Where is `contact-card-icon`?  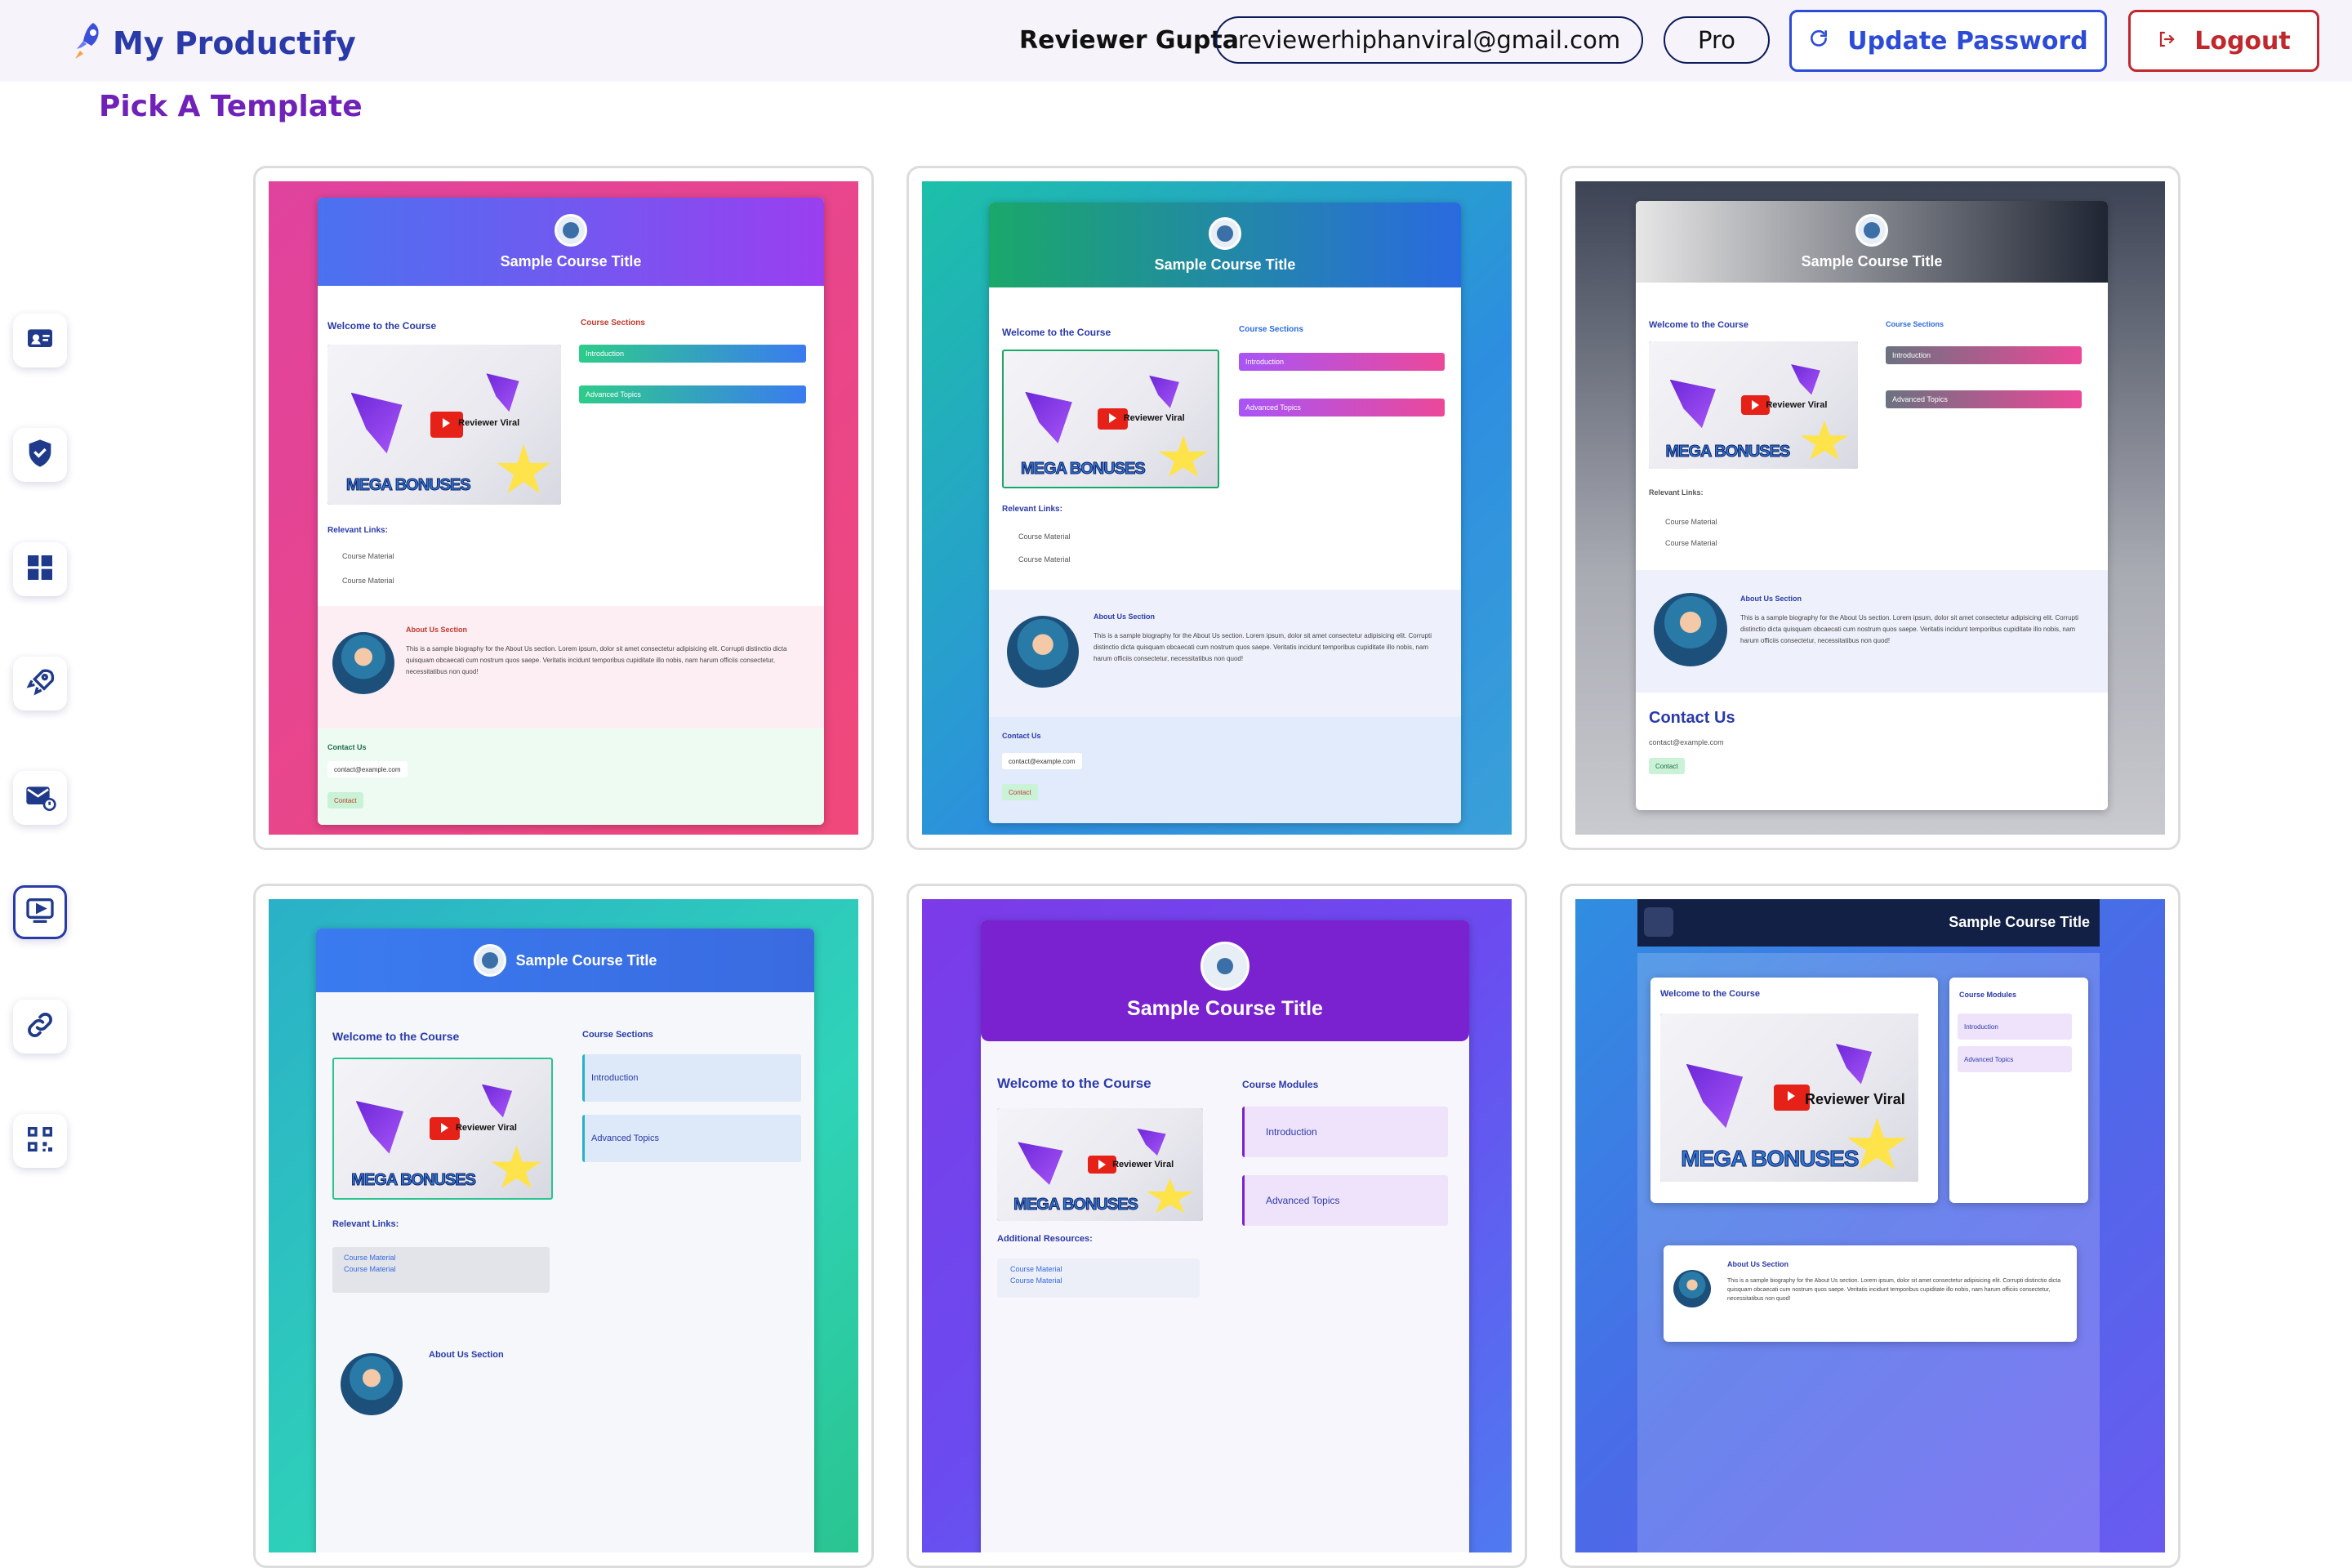
contact-card-icon is located at coordinates (40, 341).